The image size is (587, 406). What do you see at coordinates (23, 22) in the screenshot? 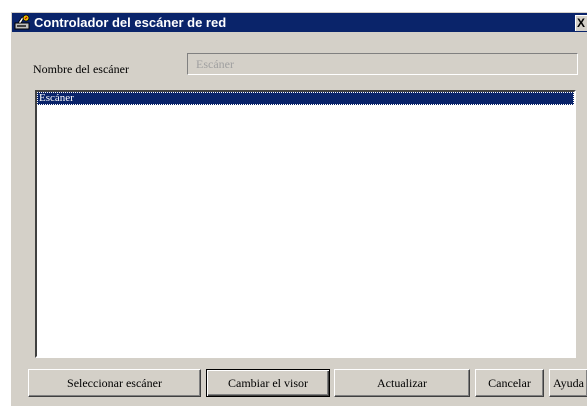
I see `scanner-app-icon` at bounding box center [23, 22].